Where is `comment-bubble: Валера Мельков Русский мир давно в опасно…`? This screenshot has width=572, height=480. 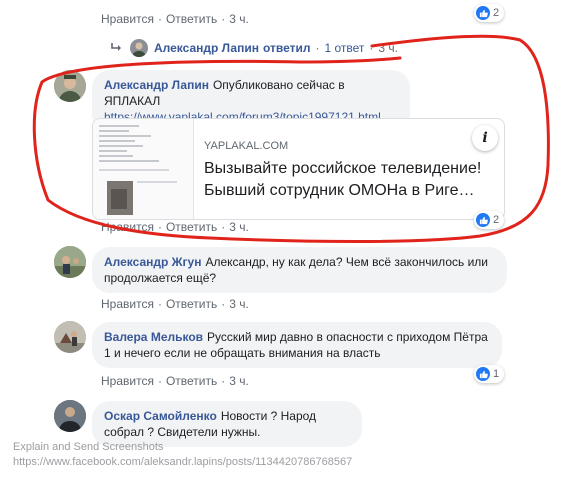
comment-bubble: Валера Мельков Русский мир давно в опасно… is located at coordinates (297, 345).